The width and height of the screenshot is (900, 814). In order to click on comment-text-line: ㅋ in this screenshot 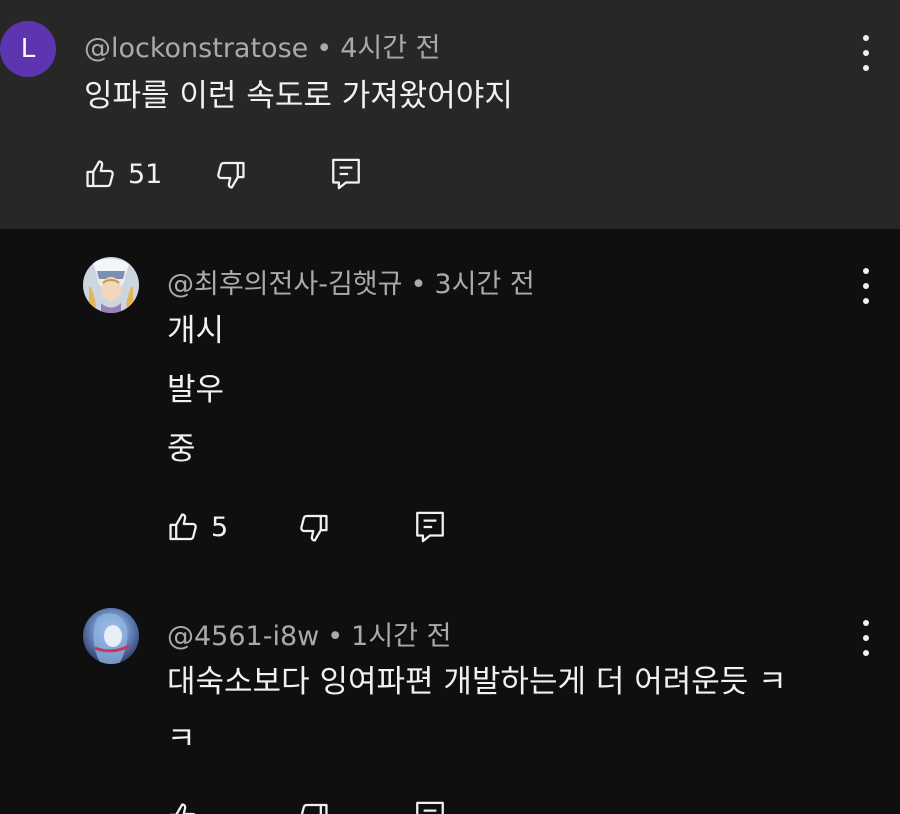, I will do `click(181, 739)`.